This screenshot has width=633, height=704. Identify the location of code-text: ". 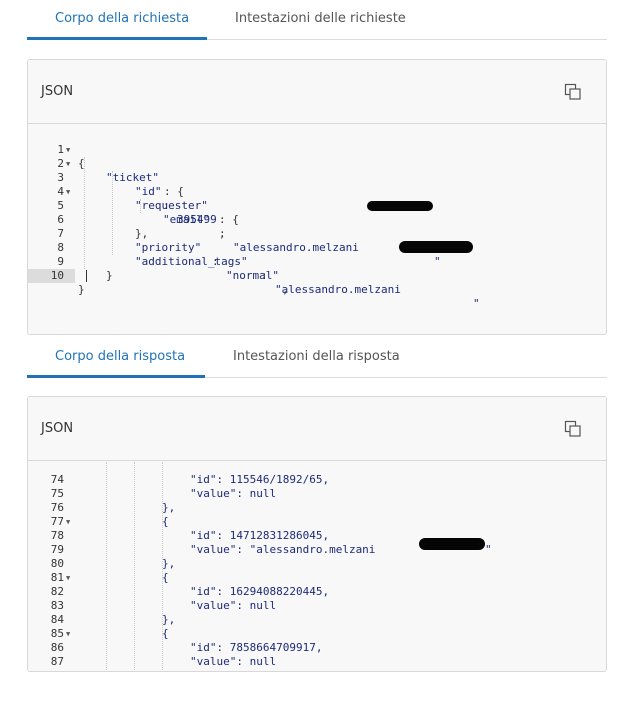
(488, 549).